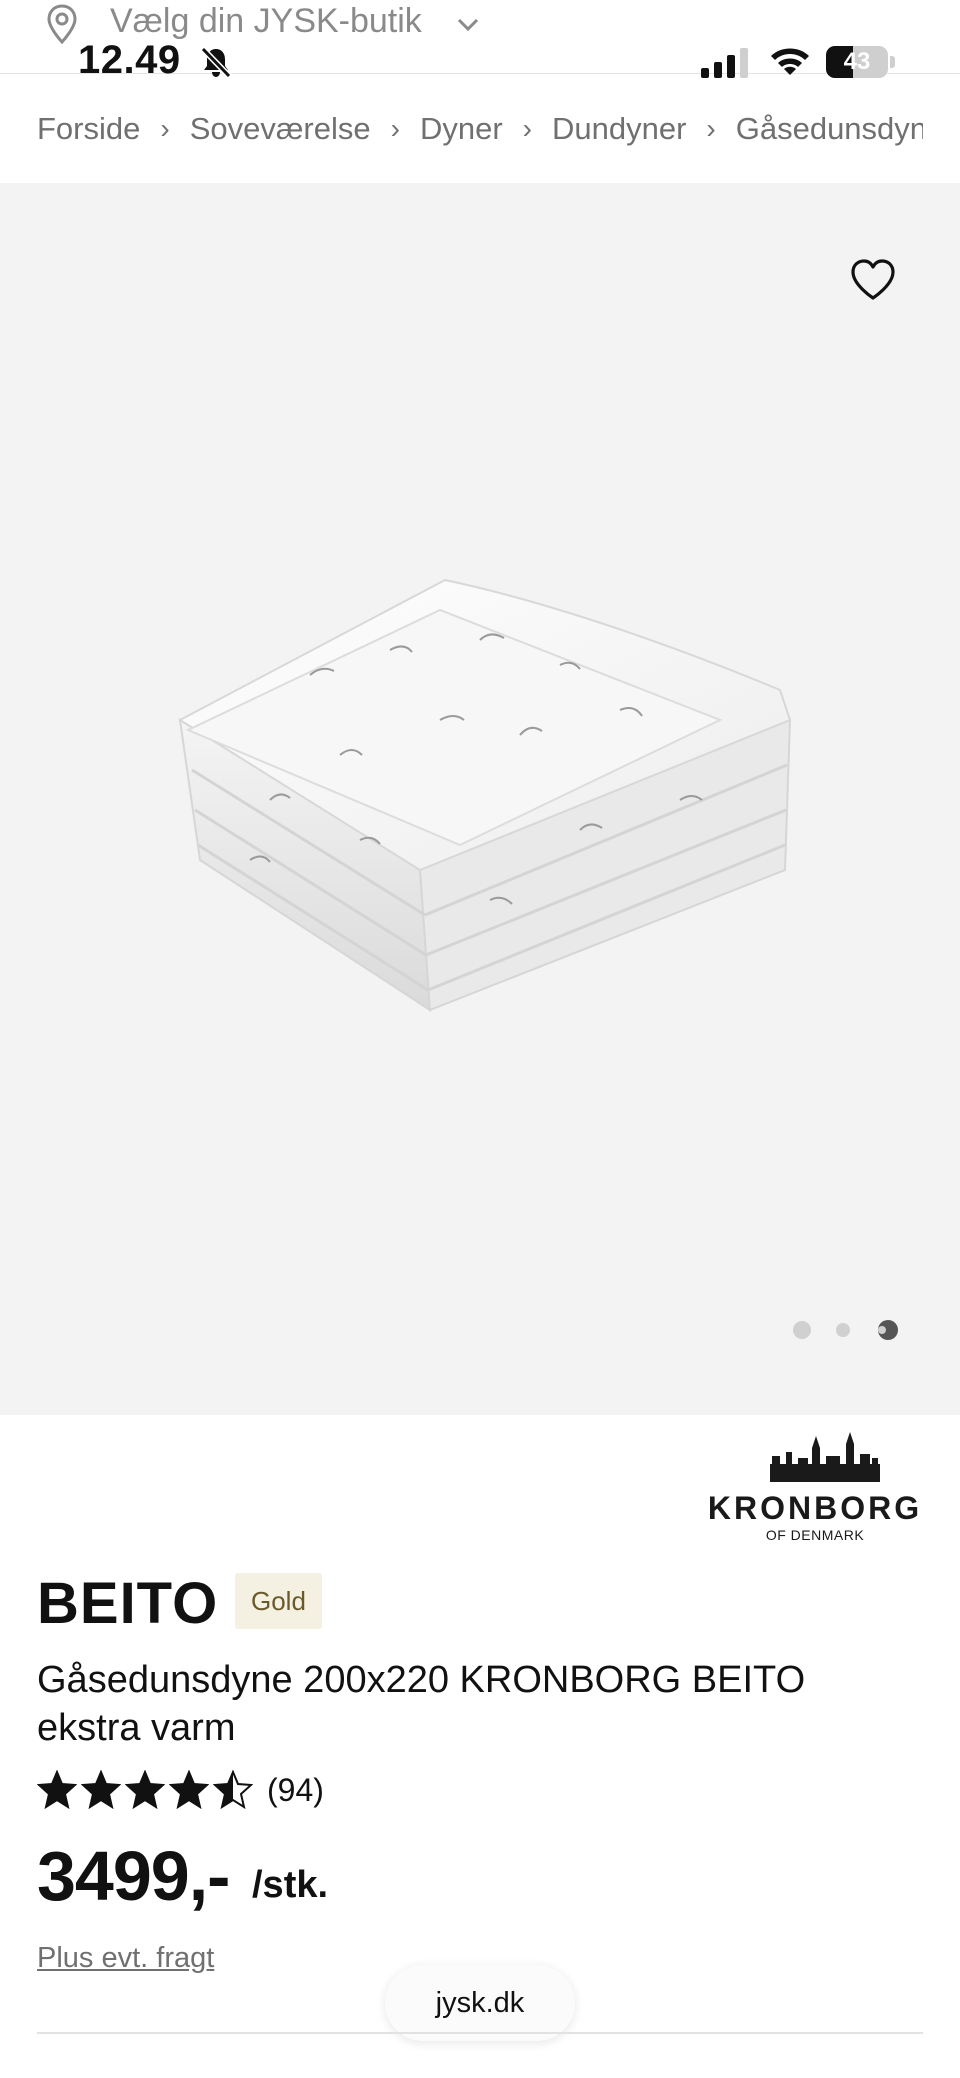 The image size is (960, 2078). Describe the element at coordinates (726, 64) in the screenshot. I see `cellular-signal-icon` at that location.